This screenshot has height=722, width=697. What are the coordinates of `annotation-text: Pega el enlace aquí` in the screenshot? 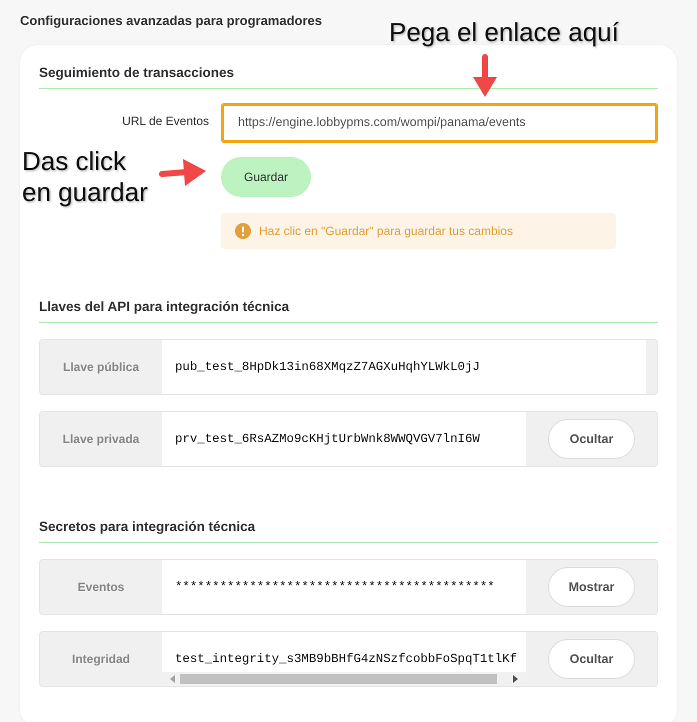 It's located at (504, 32).